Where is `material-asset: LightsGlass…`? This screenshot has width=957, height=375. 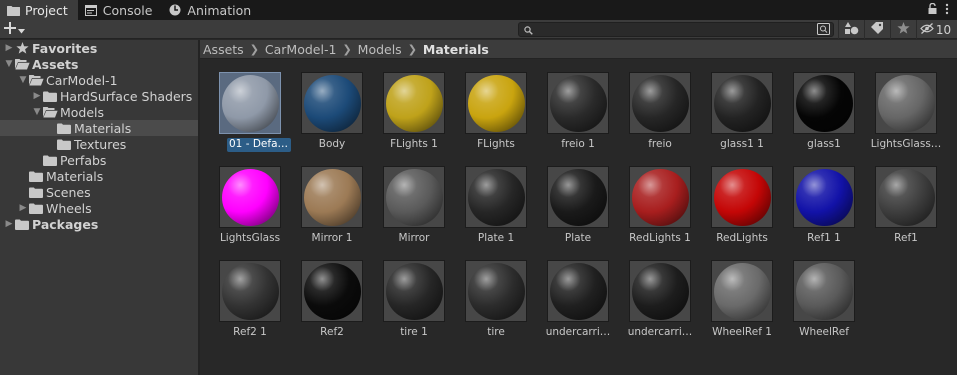
material-asset: LightsGlass… is located at coordinates (905, 106).